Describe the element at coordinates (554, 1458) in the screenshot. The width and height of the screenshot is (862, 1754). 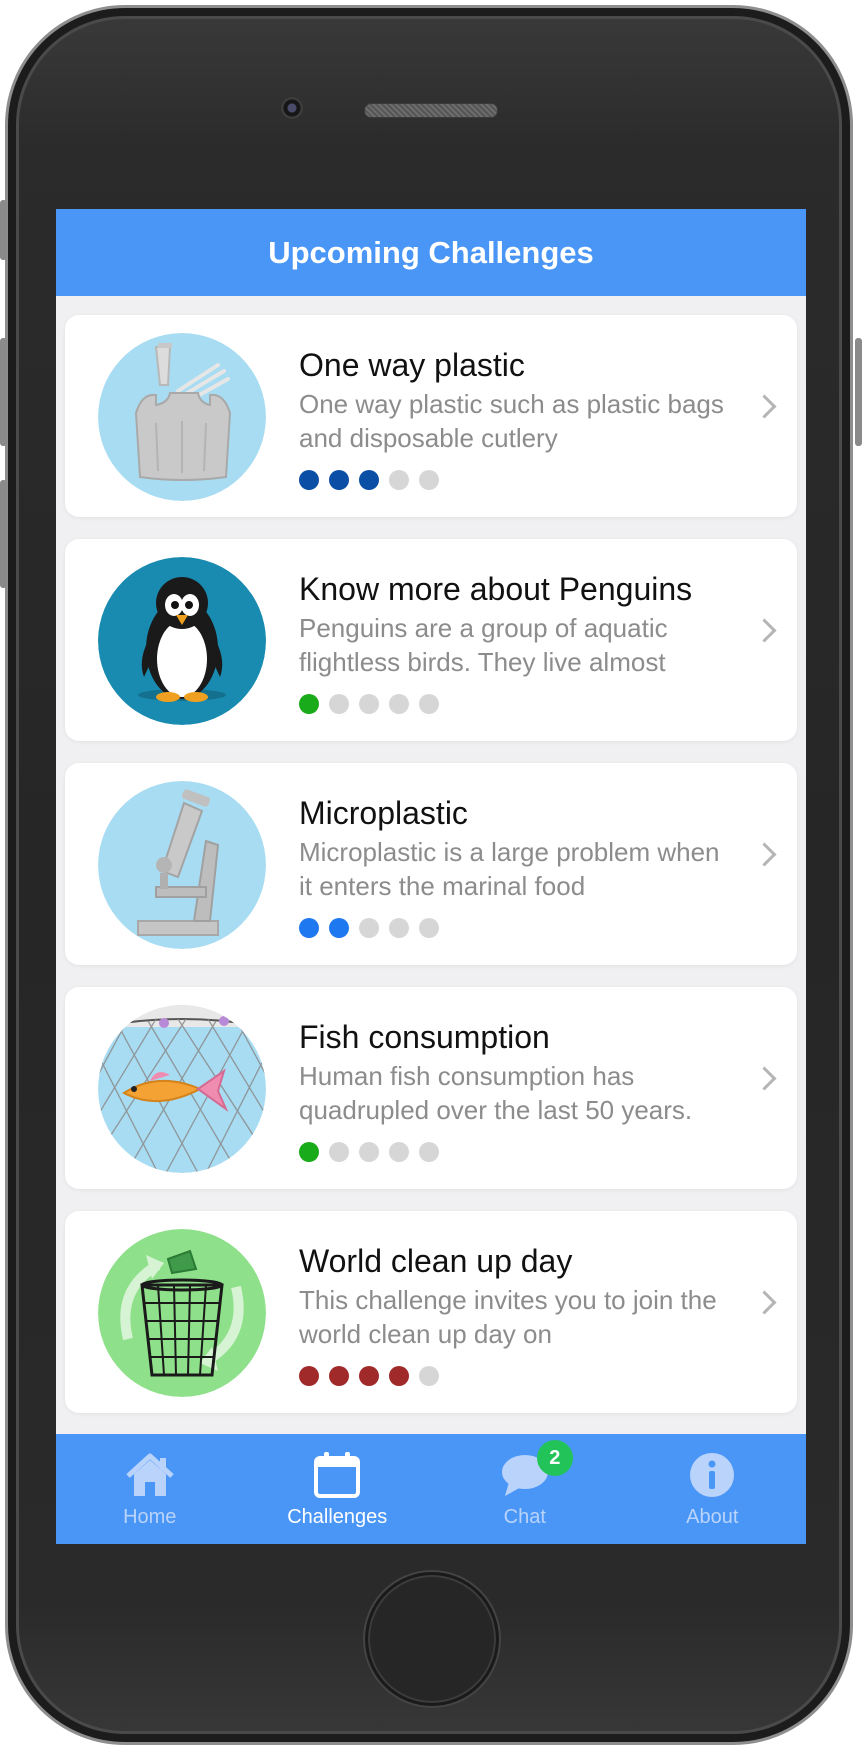
I see `unread-badge: 2` at that location.